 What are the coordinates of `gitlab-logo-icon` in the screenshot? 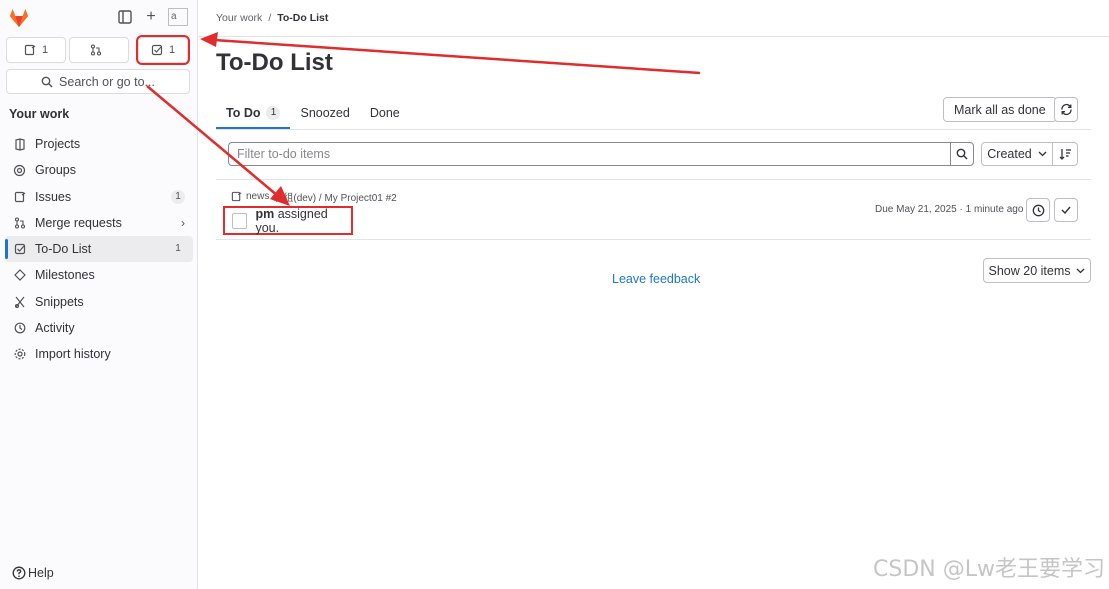 It's located at (19, 18).